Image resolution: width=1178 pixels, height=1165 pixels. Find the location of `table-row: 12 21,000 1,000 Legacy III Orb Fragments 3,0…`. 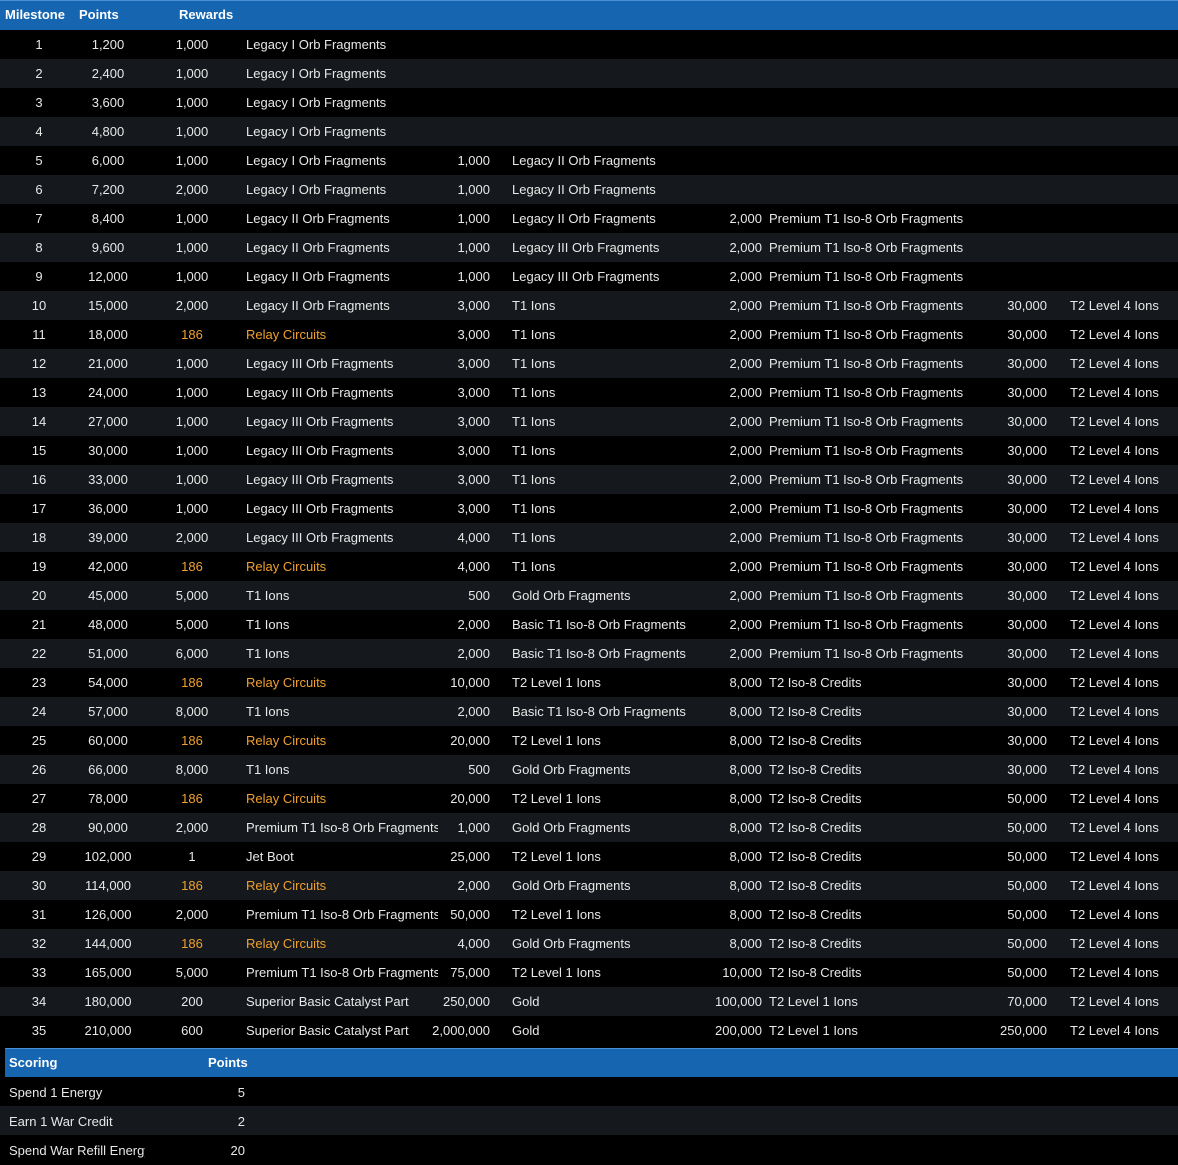

table-row: 12 21,000 1,000 Legacy III Orb Fragments 3,0… is located at coordinates (589, 363).